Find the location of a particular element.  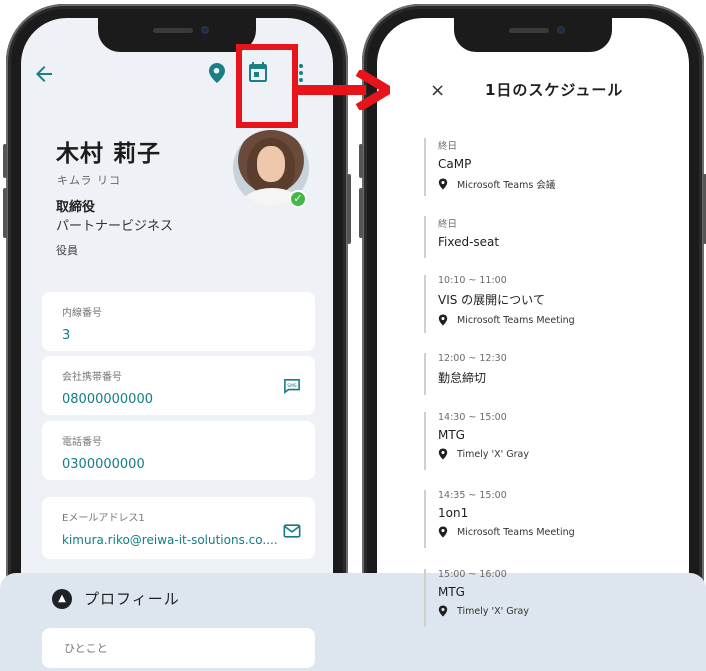

extension-card: 内線番号 3 is located at coordinates (178, 321).